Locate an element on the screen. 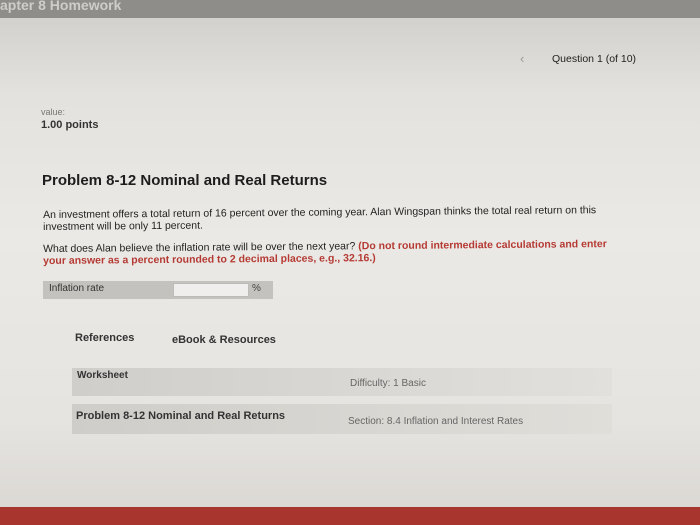 Image resolution: width=700 pixels, height=525 pixels. top-bar: apter 8 Homework is located at coordinates (350, 9).